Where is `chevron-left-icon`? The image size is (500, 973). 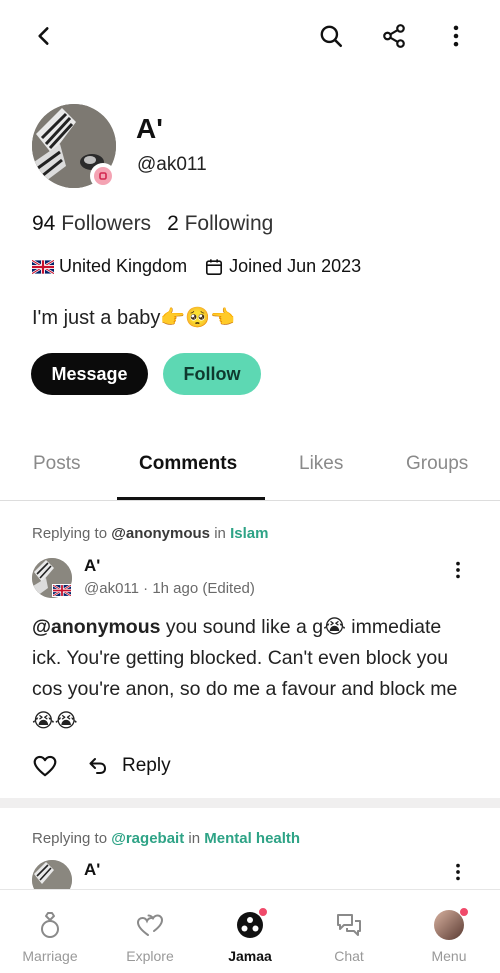
chevron-left-icon is located at coordinates (43, 36).